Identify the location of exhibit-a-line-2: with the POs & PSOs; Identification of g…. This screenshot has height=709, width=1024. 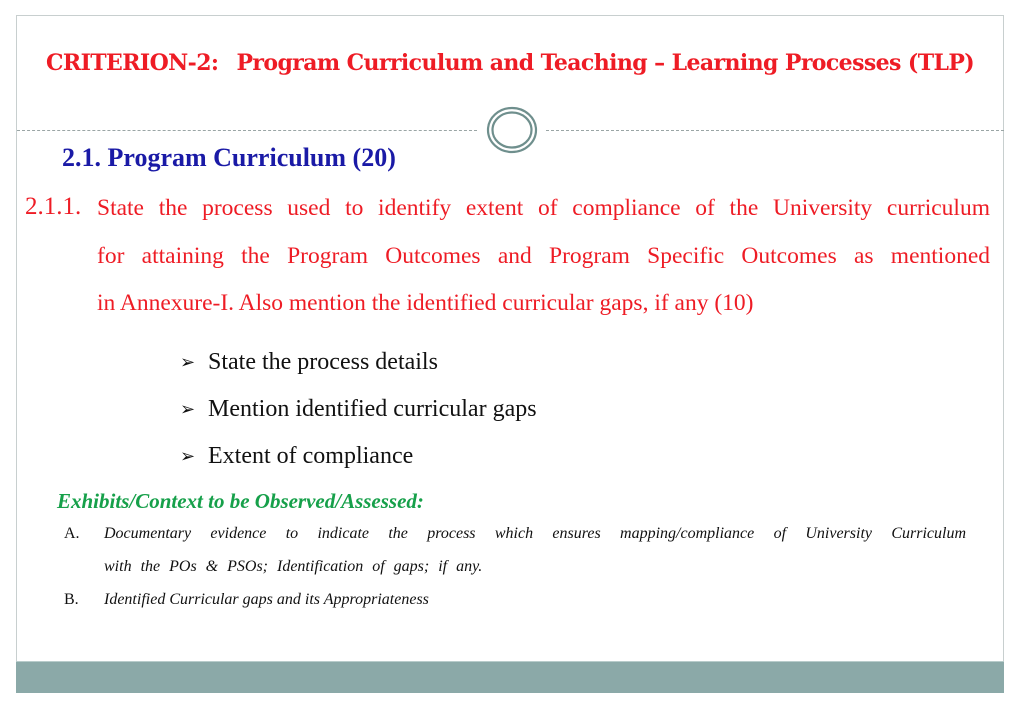
(293, 566).